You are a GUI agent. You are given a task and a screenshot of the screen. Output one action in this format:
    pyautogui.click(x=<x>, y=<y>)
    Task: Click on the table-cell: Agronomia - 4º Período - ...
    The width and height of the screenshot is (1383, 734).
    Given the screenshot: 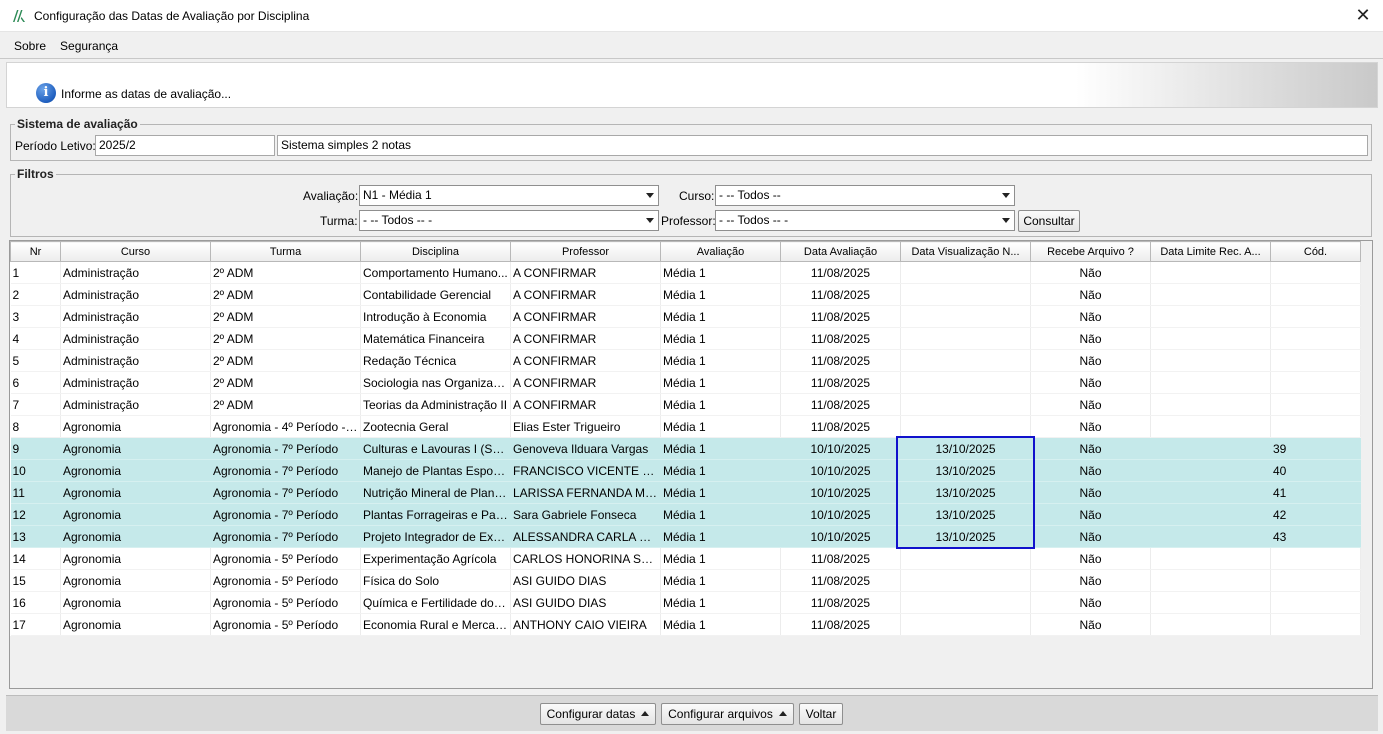 What is the action you would take?
    pyautogui.click(x=285, y=426)
    